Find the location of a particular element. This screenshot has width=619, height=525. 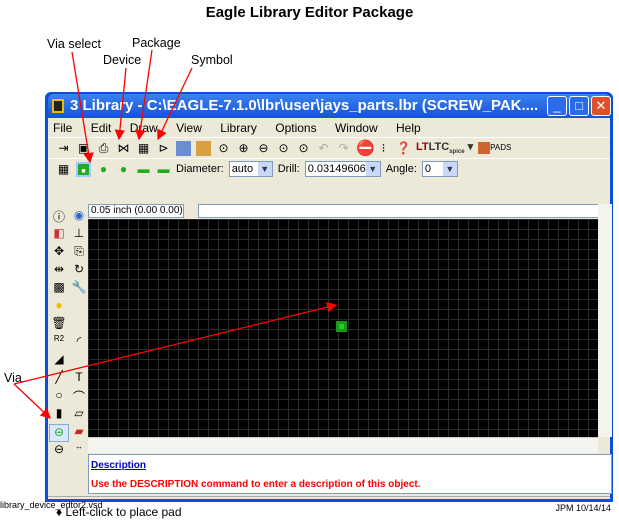

arrow-symbol is located at coordinates (175, 104).